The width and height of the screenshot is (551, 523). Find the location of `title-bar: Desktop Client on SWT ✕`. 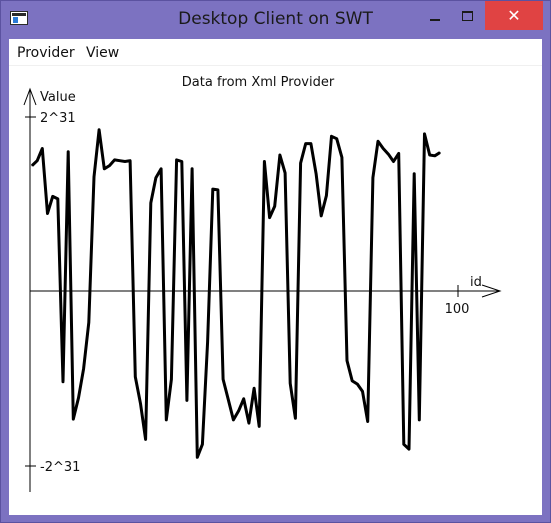

title-bar: Desktop Client on SWT ✕ is located at coordinates (275, 19).